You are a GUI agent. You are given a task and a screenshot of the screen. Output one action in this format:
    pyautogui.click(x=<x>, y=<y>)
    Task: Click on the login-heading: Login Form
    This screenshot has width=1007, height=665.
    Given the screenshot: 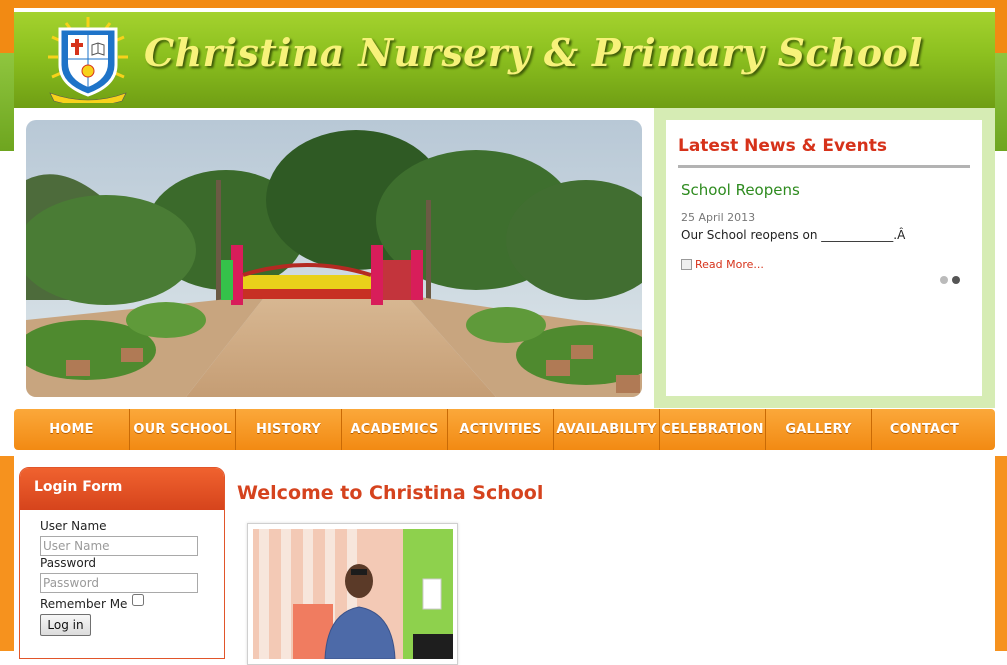 What is the action you would take?
    pyautogui.click(x=122, y=489)
    